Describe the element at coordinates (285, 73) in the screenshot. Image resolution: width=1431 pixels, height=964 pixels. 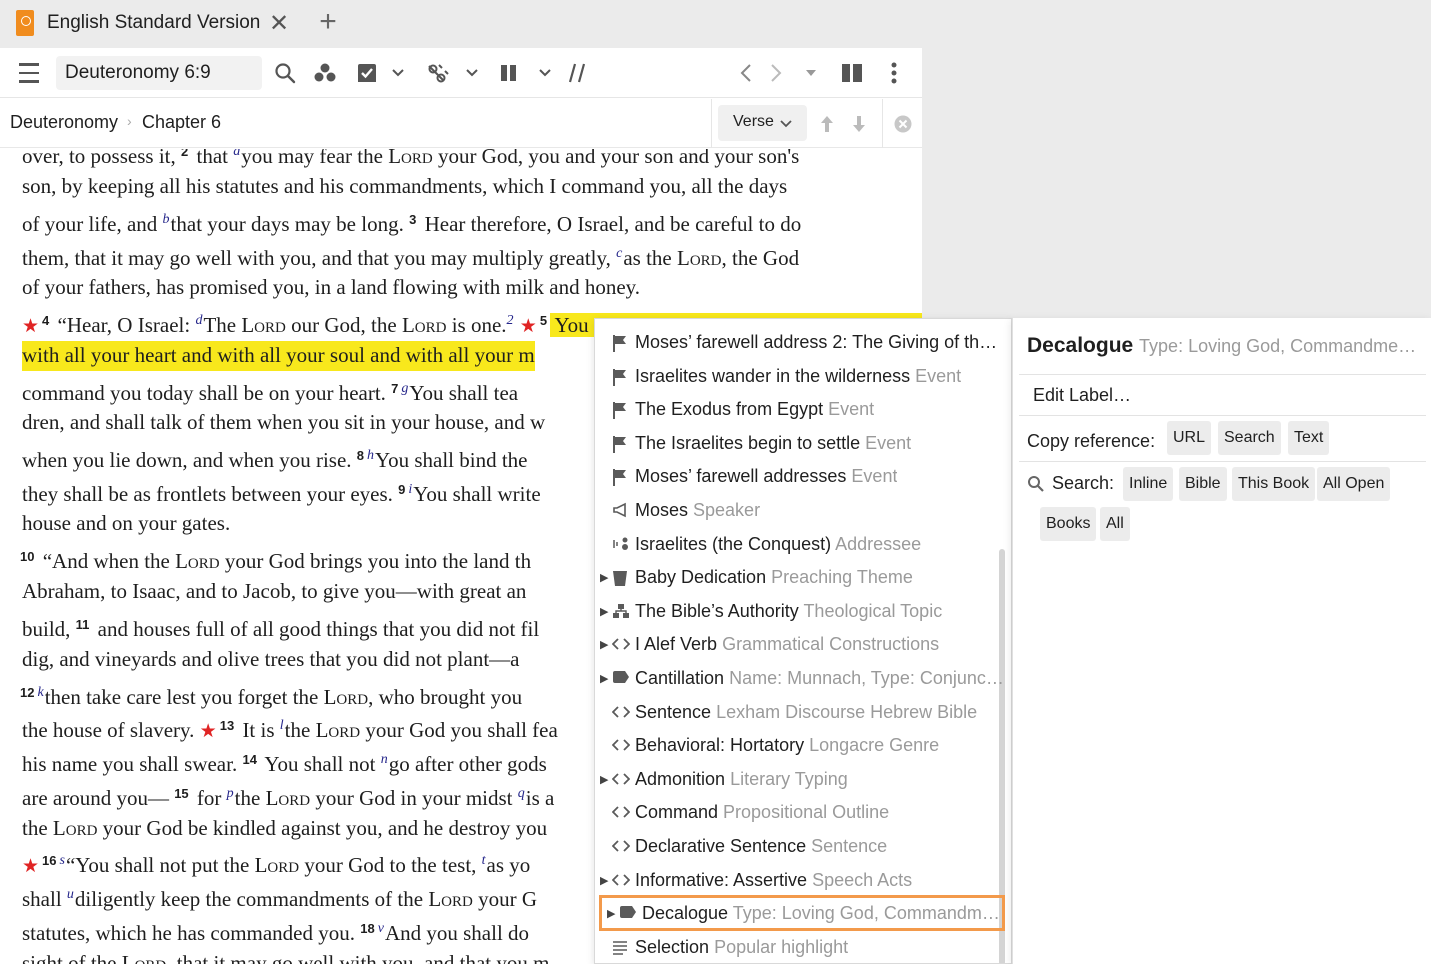
I see `search-icon` at that location.